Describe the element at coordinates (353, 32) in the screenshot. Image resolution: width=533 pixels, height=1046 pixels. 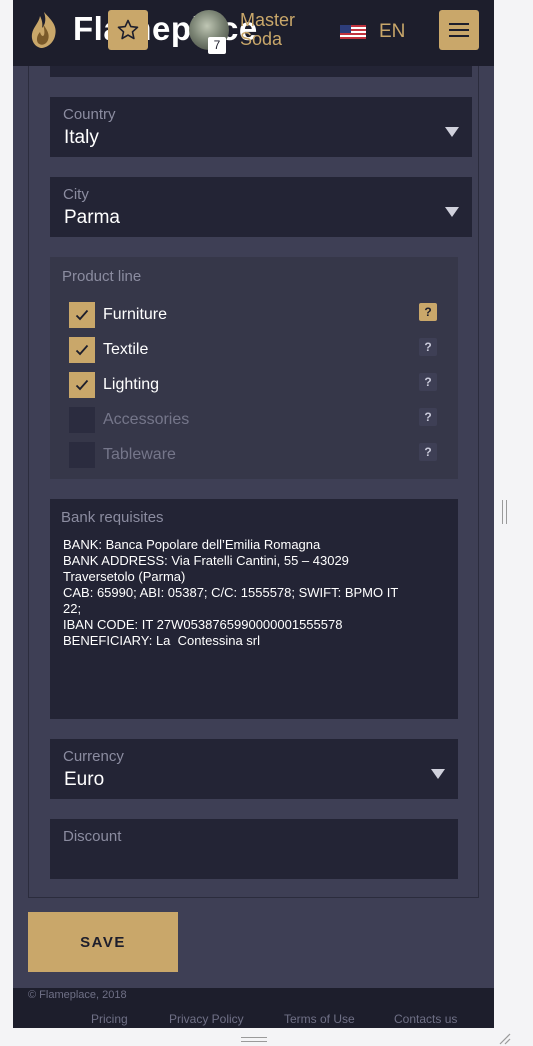
I see `us-flag-icon` at that location.